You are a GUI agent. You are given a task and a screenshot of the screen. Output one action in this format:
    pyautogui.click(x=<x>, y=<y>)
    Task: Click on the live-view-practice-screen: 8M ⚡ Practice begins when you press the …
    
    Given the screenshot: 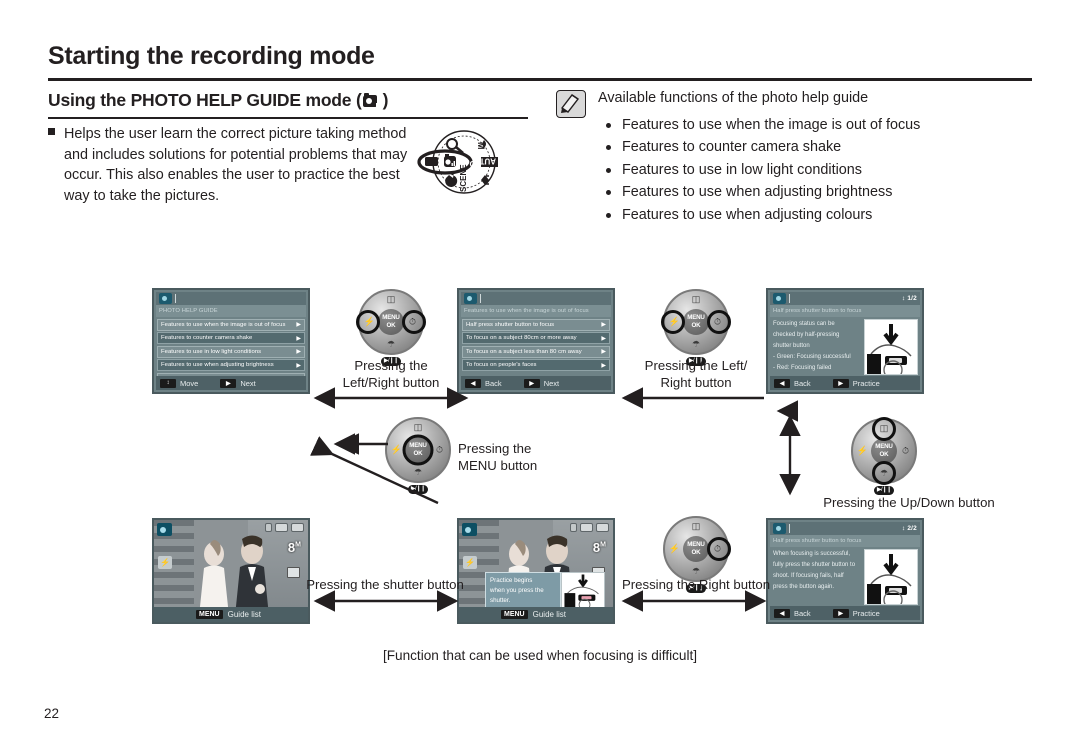 What is the action you would take?
    pyautogui.click(x=536, y=571)
    